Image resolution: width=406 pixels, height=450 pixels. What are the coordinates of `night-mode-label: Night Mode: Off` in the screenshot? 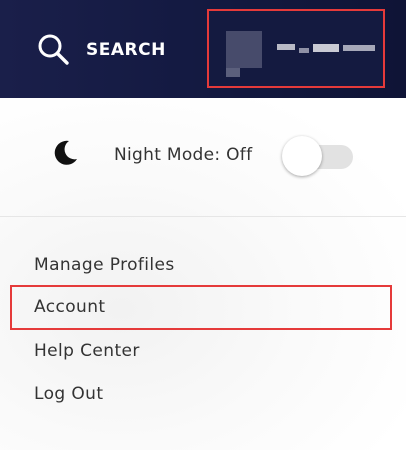 It's located at (183, 155).